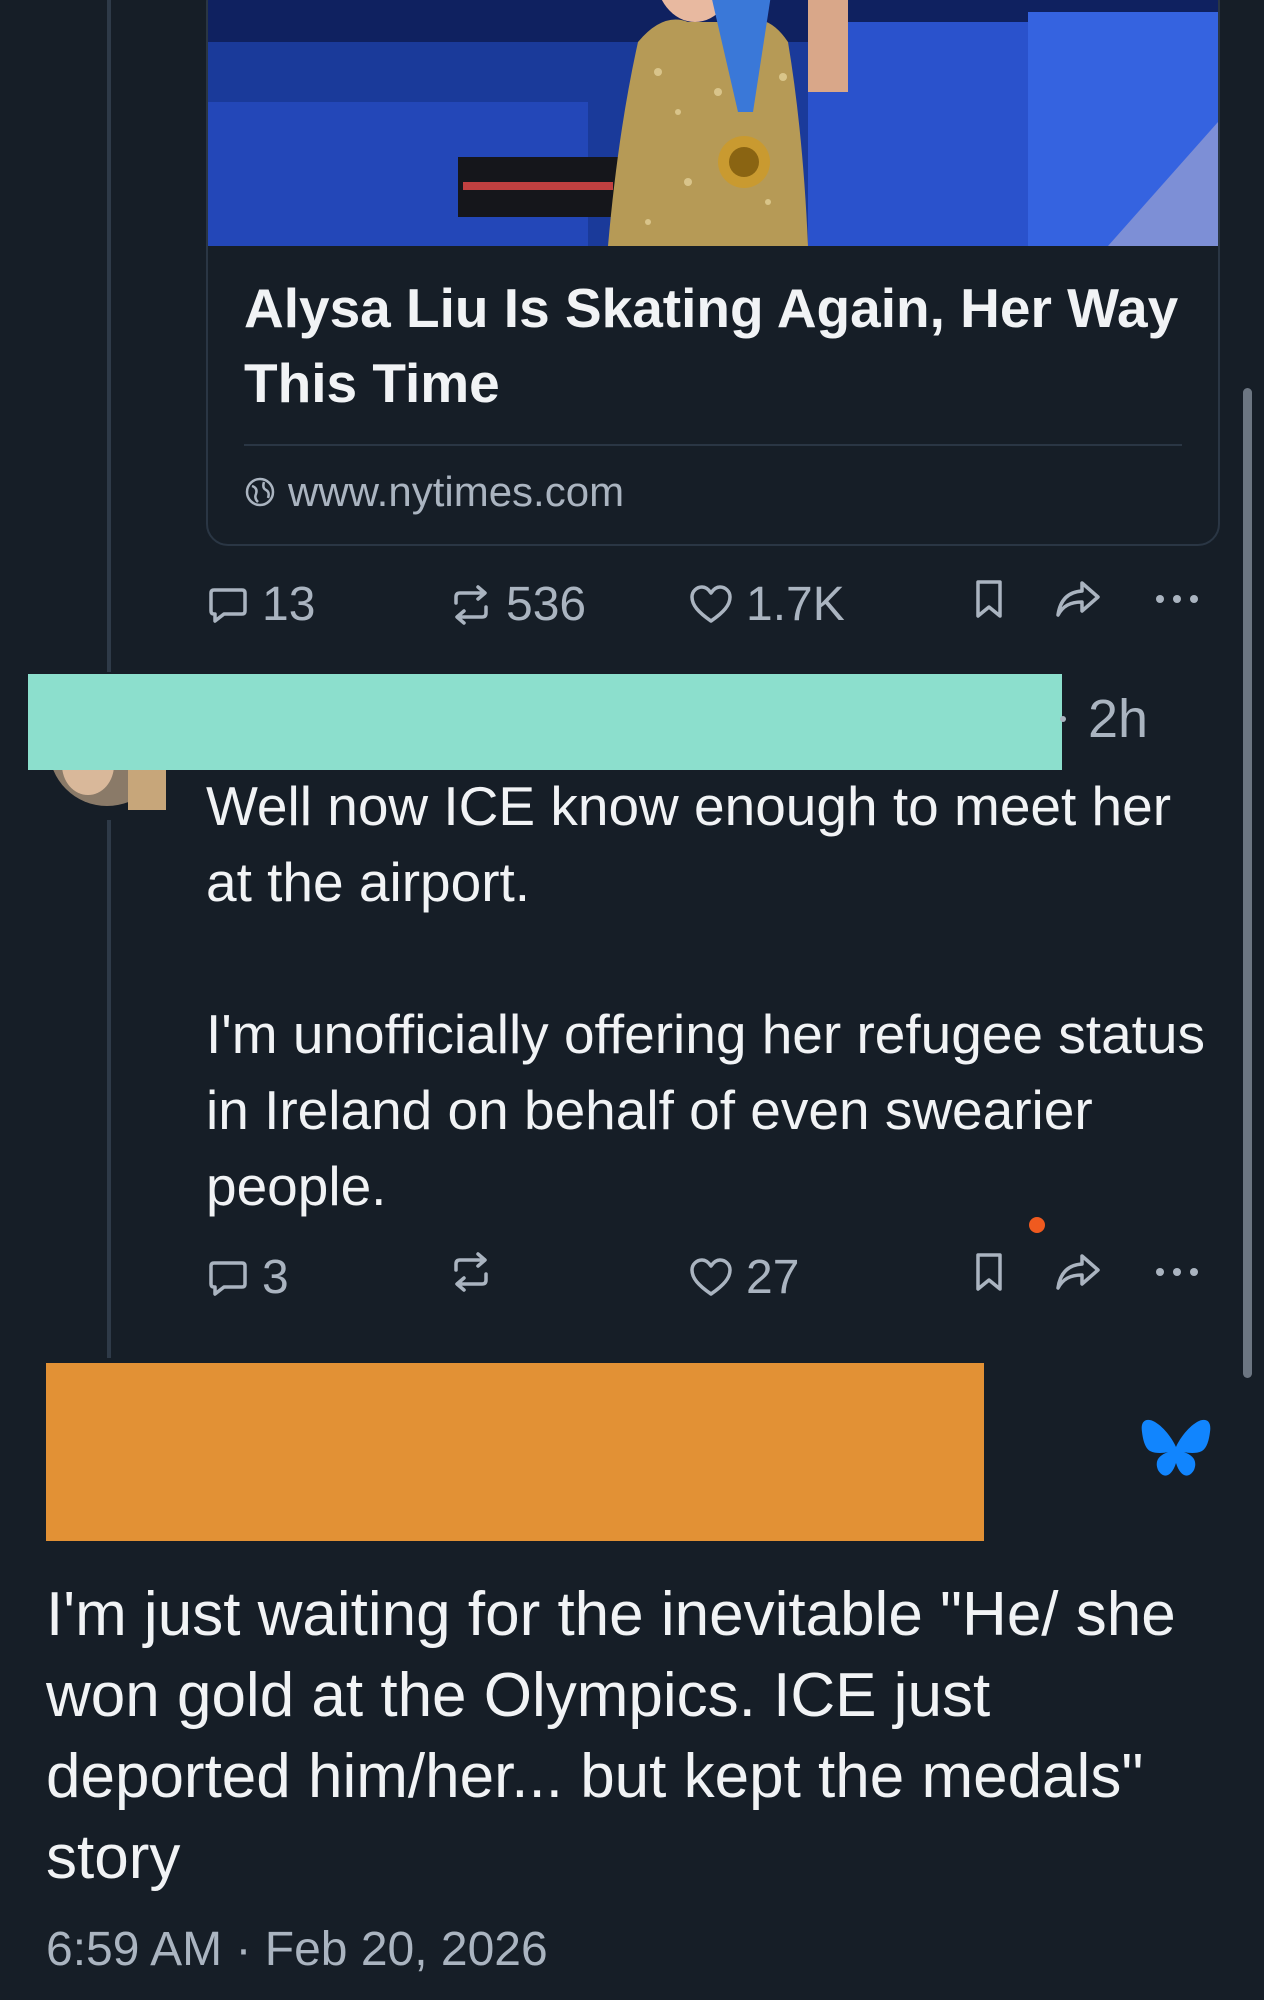  I want to click on reply-count: 3, so click(275, 1277).